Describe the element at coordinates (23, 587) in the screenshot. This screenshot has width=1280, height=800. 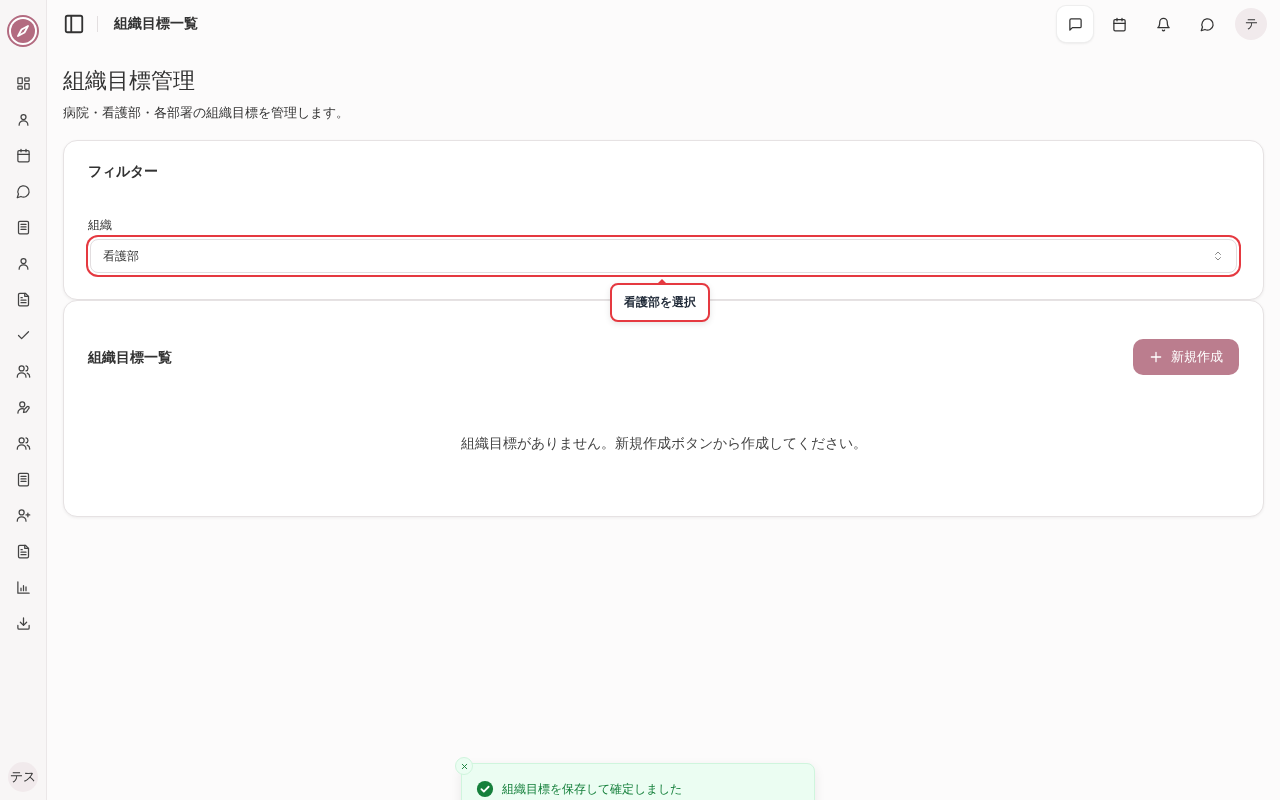
I see `bar-chart-icon` at that location.